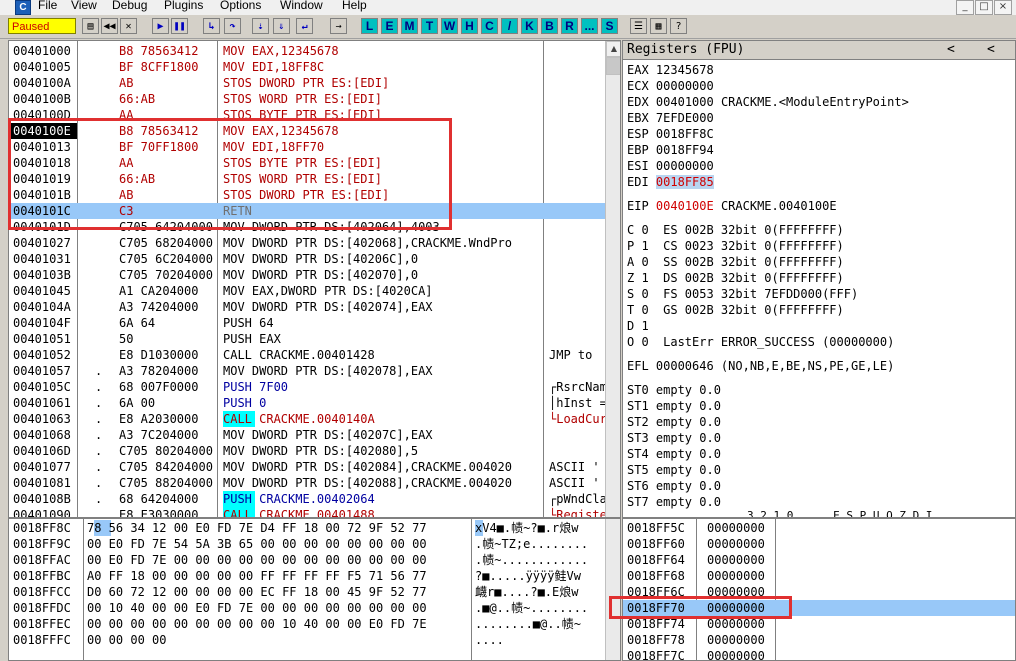 This screenshot has height=661, width=1016. What do you see at coordinates (609, 26) in the screenshot?
I see `window-source-button: S` at bounding box center [609, 26].